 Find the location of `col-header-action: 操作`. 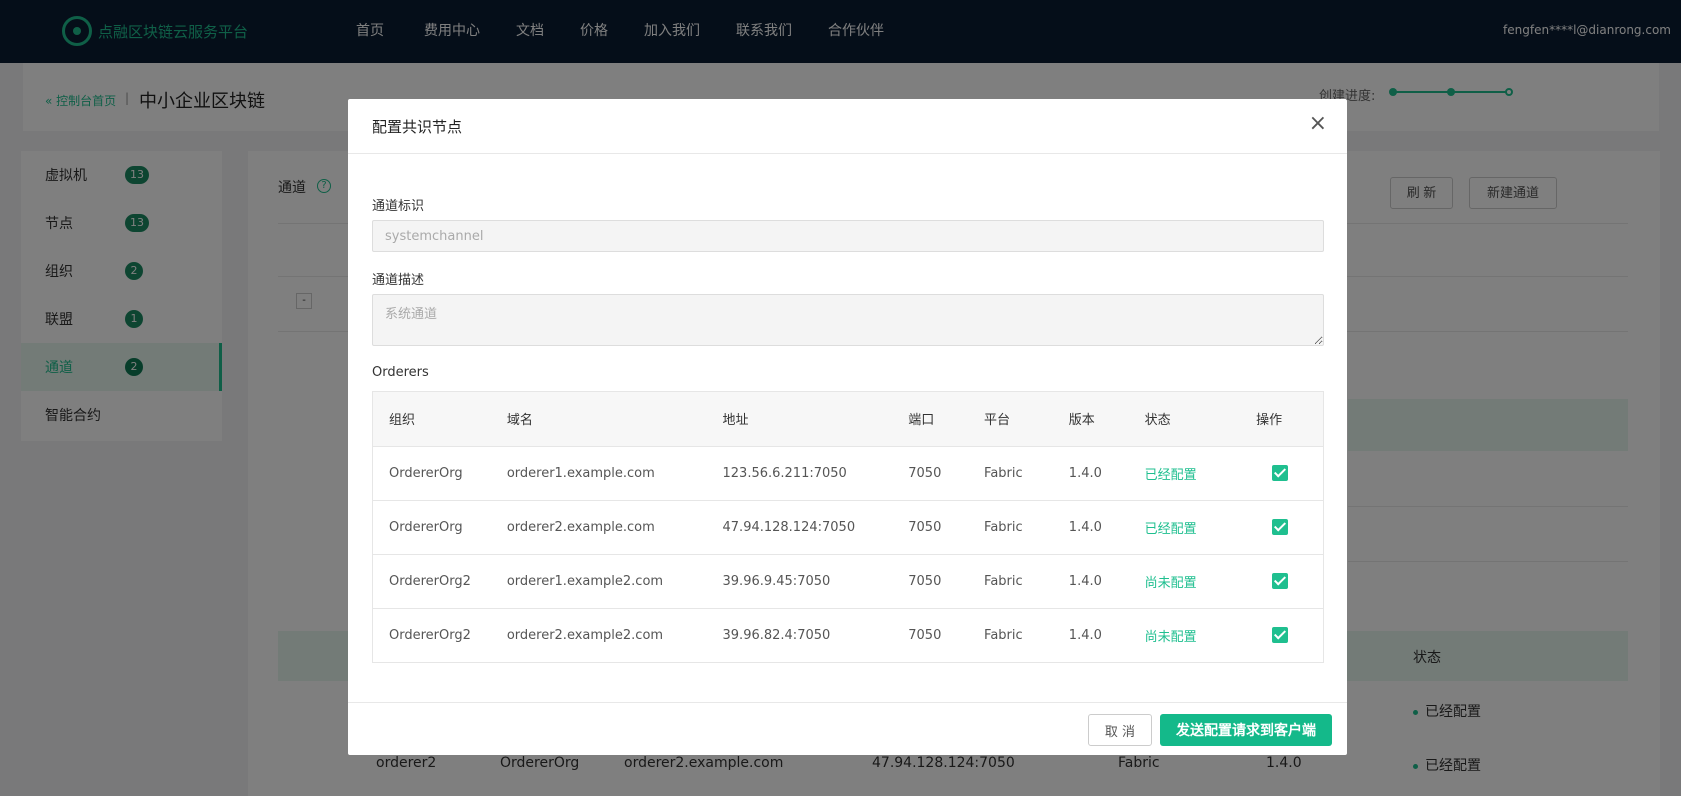

col-header-action: 操作 is located at coordinates (1289, 419).